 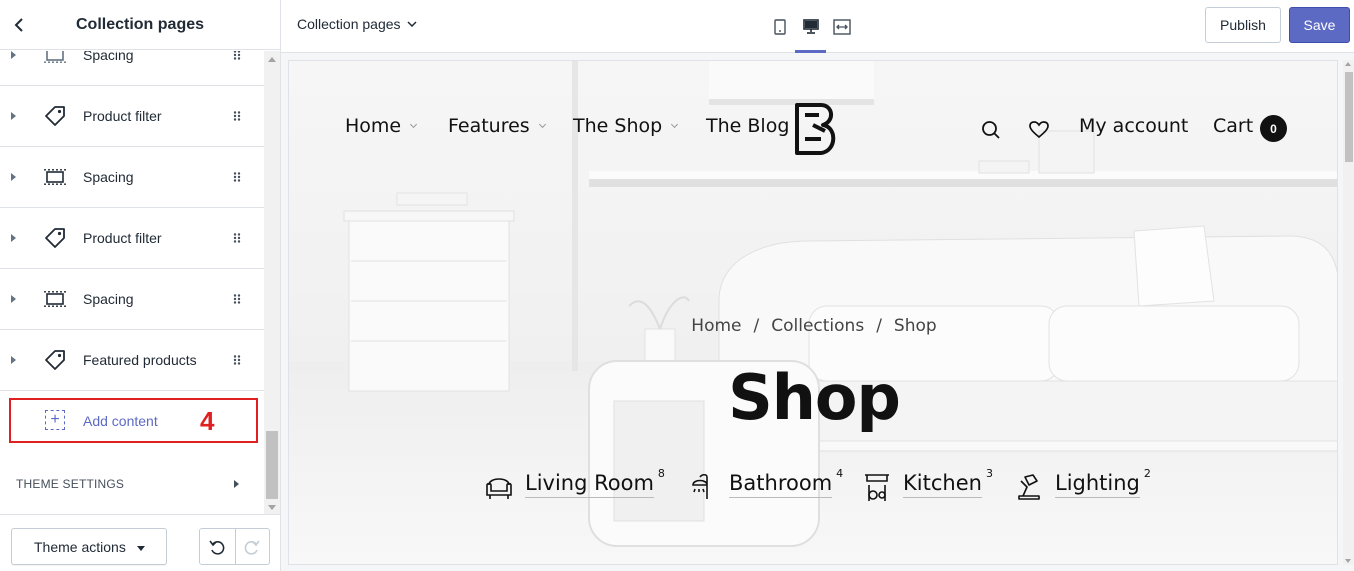 I want to click on add-content-label: Add content, so click(x=120, y=421).